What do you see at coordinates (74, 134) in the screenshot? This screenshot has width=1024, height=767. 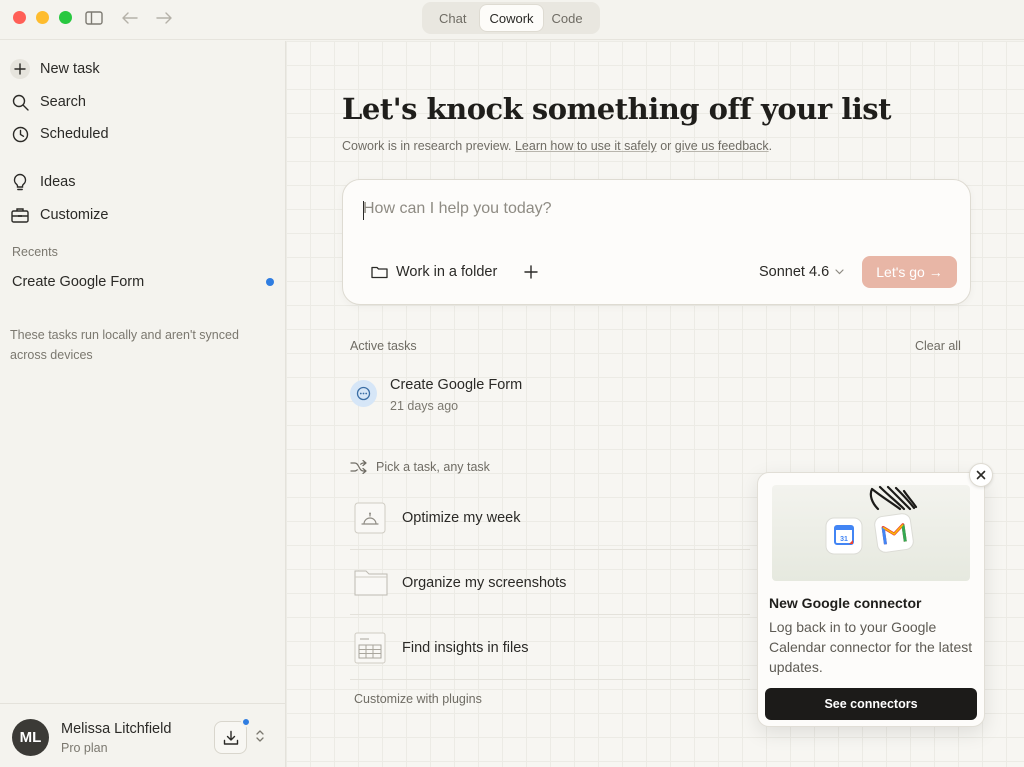 I see `sidebar-item-label: Scheduled` at bounding box center [74, 134].